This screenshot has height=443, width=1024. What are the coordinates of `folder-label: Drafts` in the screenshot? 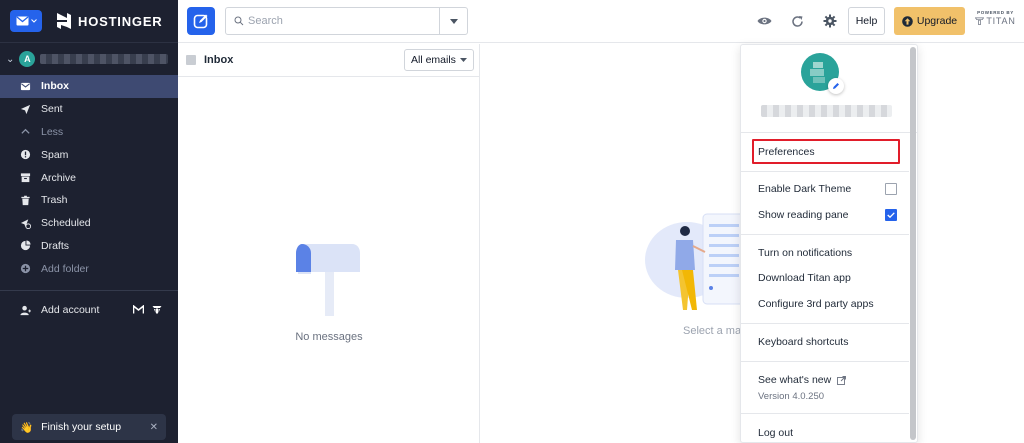 It's located at (55, 245).